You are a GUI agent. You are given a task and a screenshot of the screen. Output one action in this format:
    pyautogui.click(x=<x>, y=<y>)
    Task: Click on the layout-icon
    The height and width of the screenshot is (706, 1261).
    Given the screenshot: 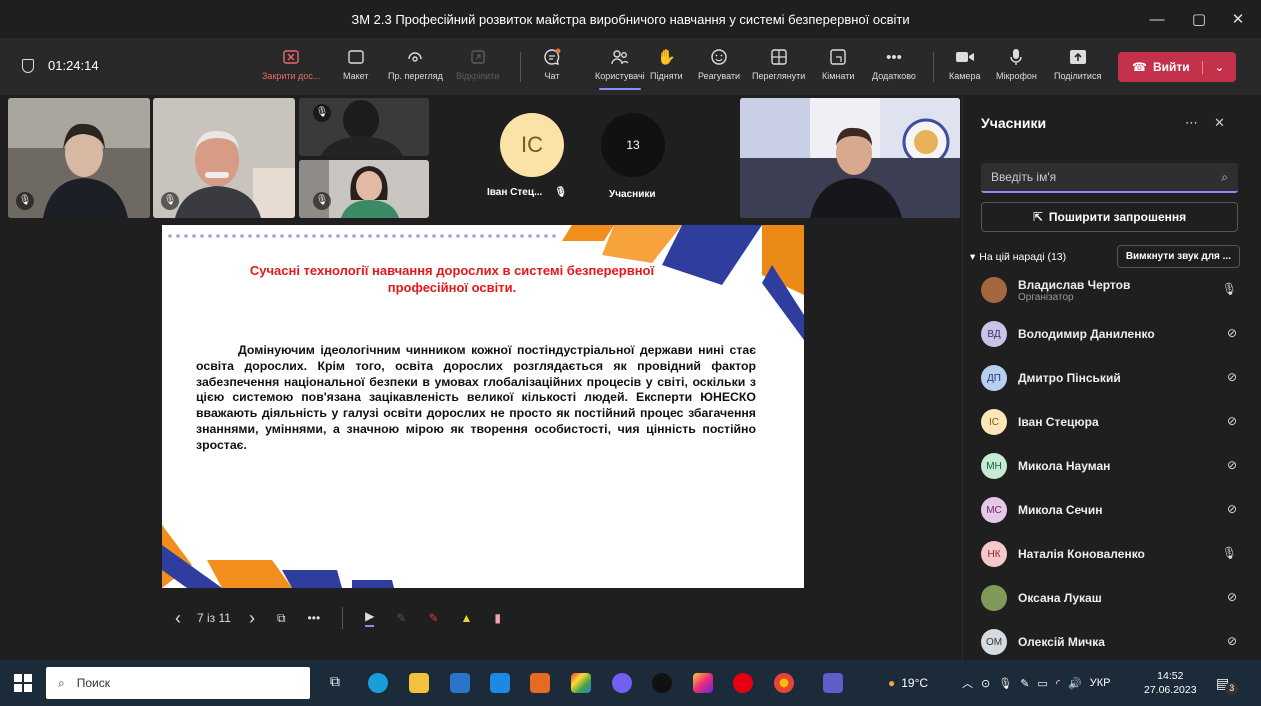 What is the action you would take?
    pyautogui.click(x=356, y=57)
    